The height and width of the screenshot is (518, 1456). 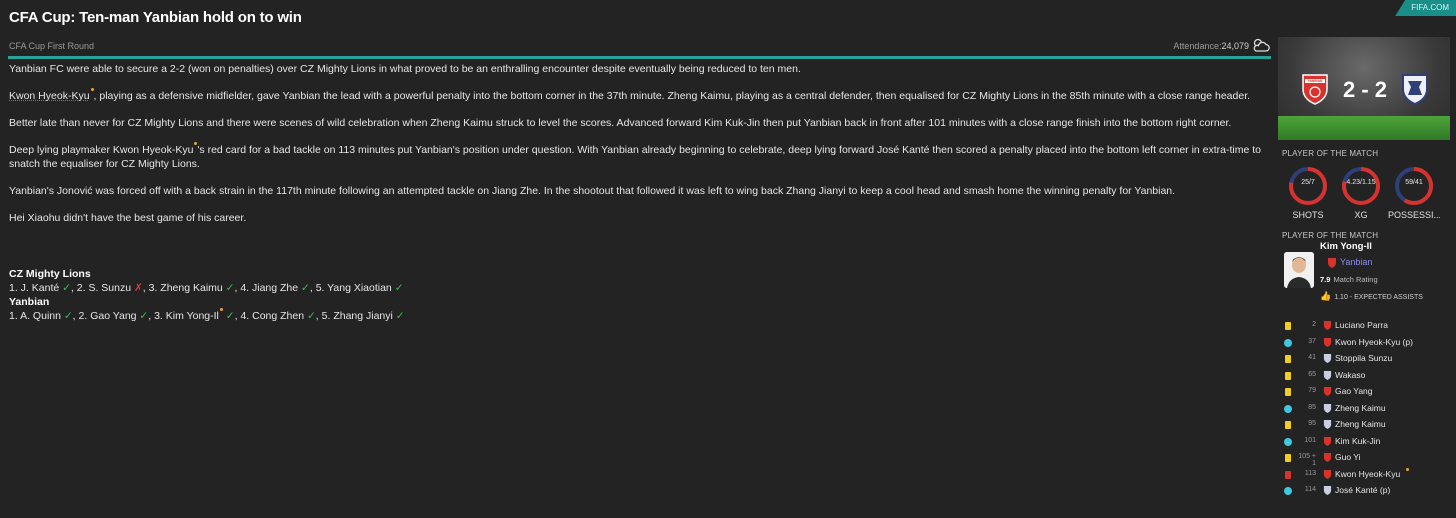 What do you see at coordinates (1235, 46) in the screenshot?
I see `attendance-value: 24,079` at bounding box center [1235, 46].